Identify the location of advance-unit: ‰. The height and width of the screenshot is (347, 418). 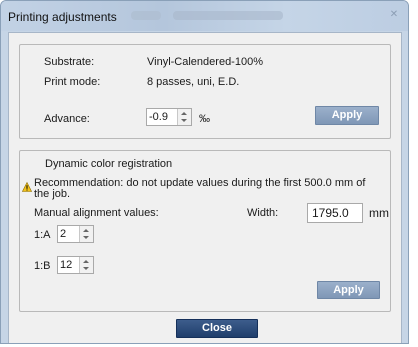
(204, 119).